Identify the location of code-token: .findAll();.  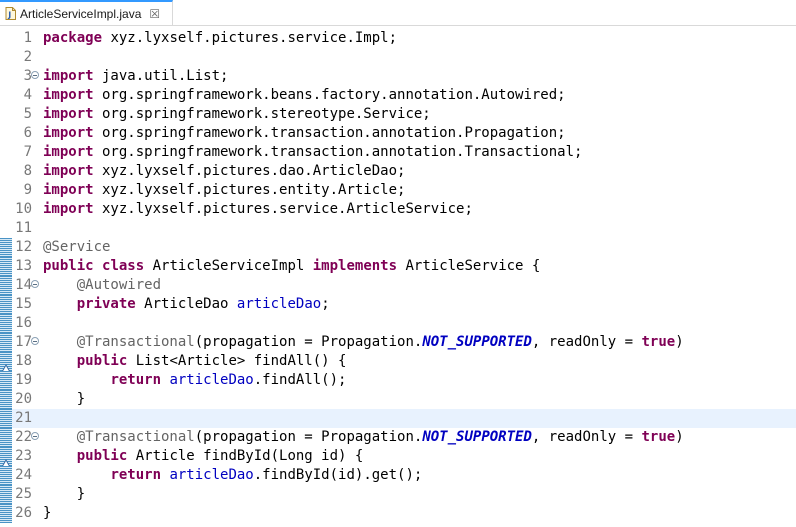
(300, 380).